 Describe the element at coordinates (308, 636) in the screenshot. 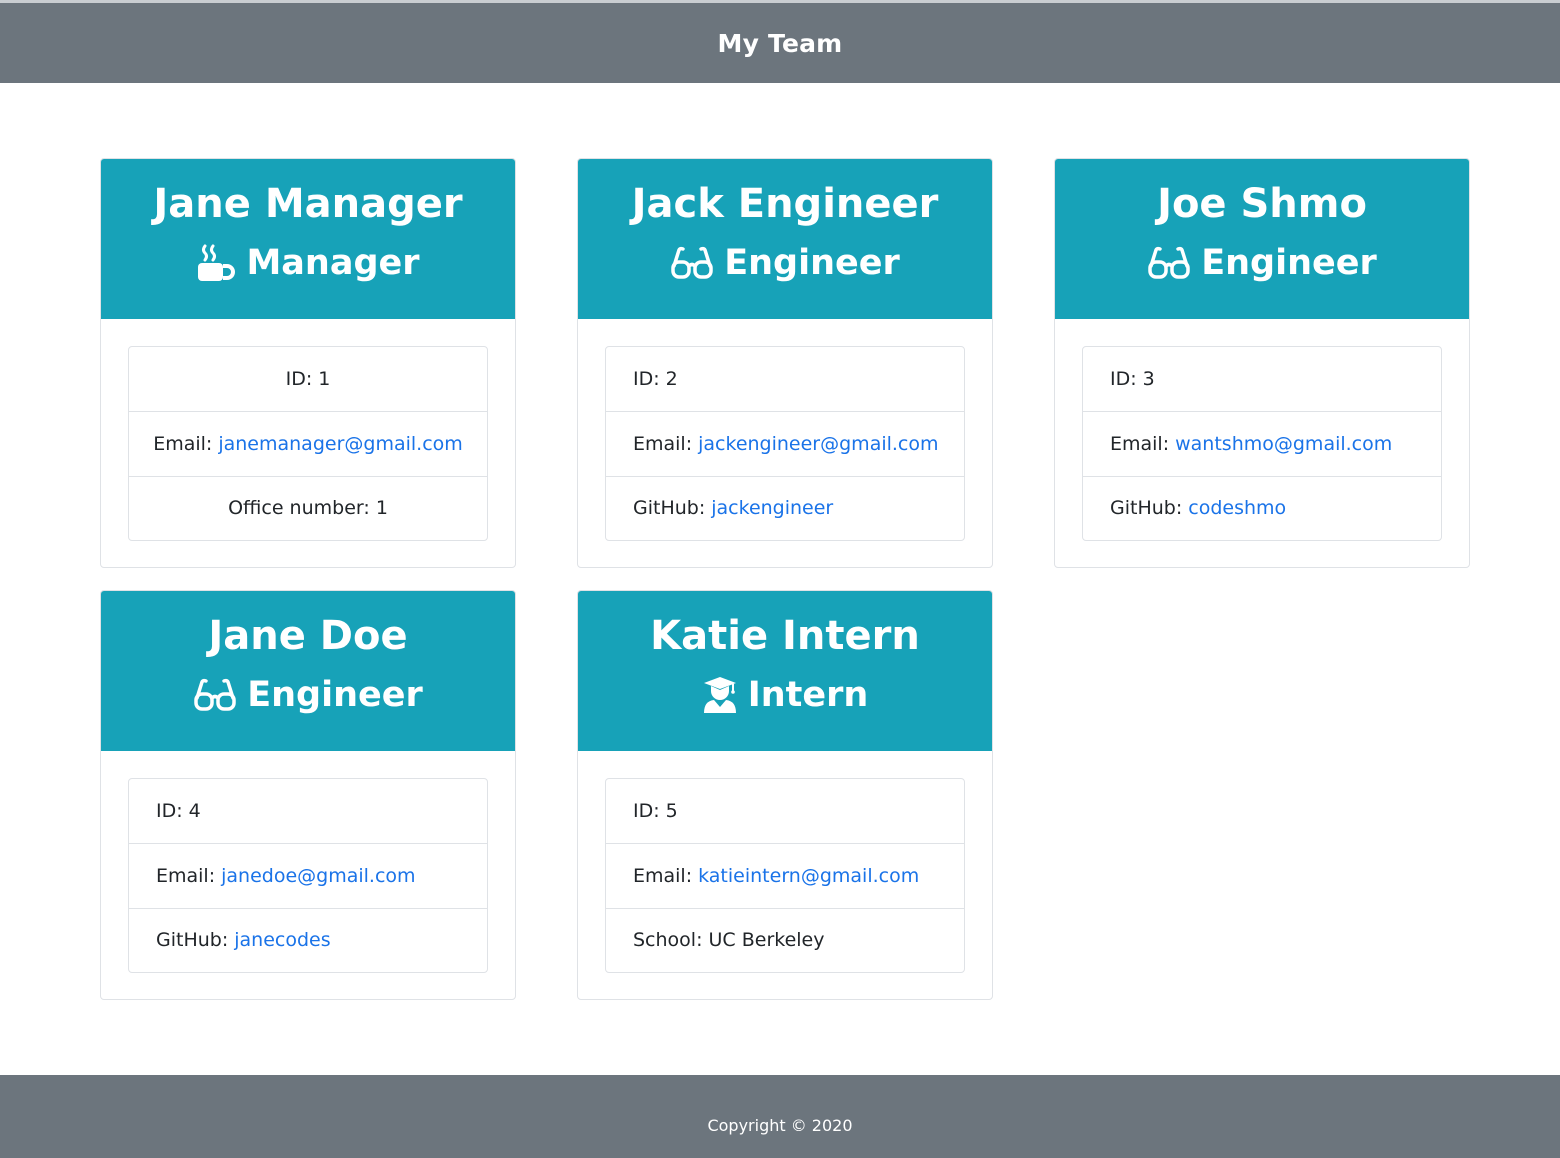

I see `employee-name: Jane Doe` at that location.